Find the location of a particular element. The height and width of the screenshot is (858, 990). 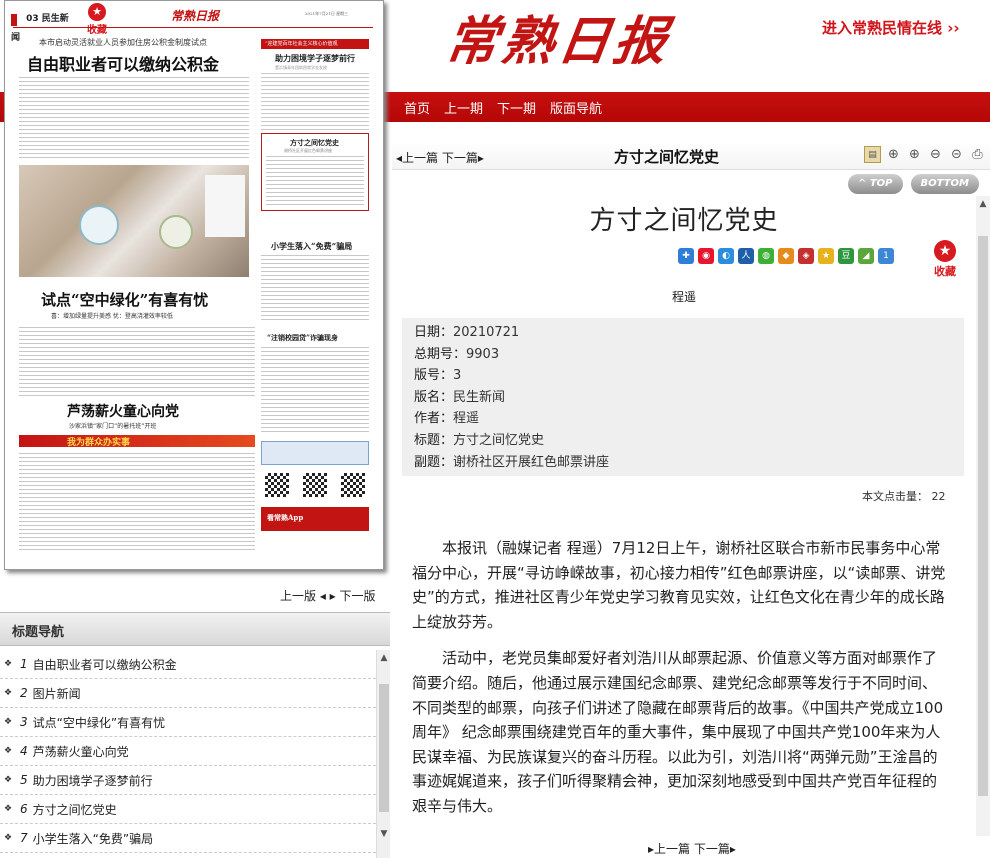

share-plus-icon: ✚ is located at coordinates (686, 256).